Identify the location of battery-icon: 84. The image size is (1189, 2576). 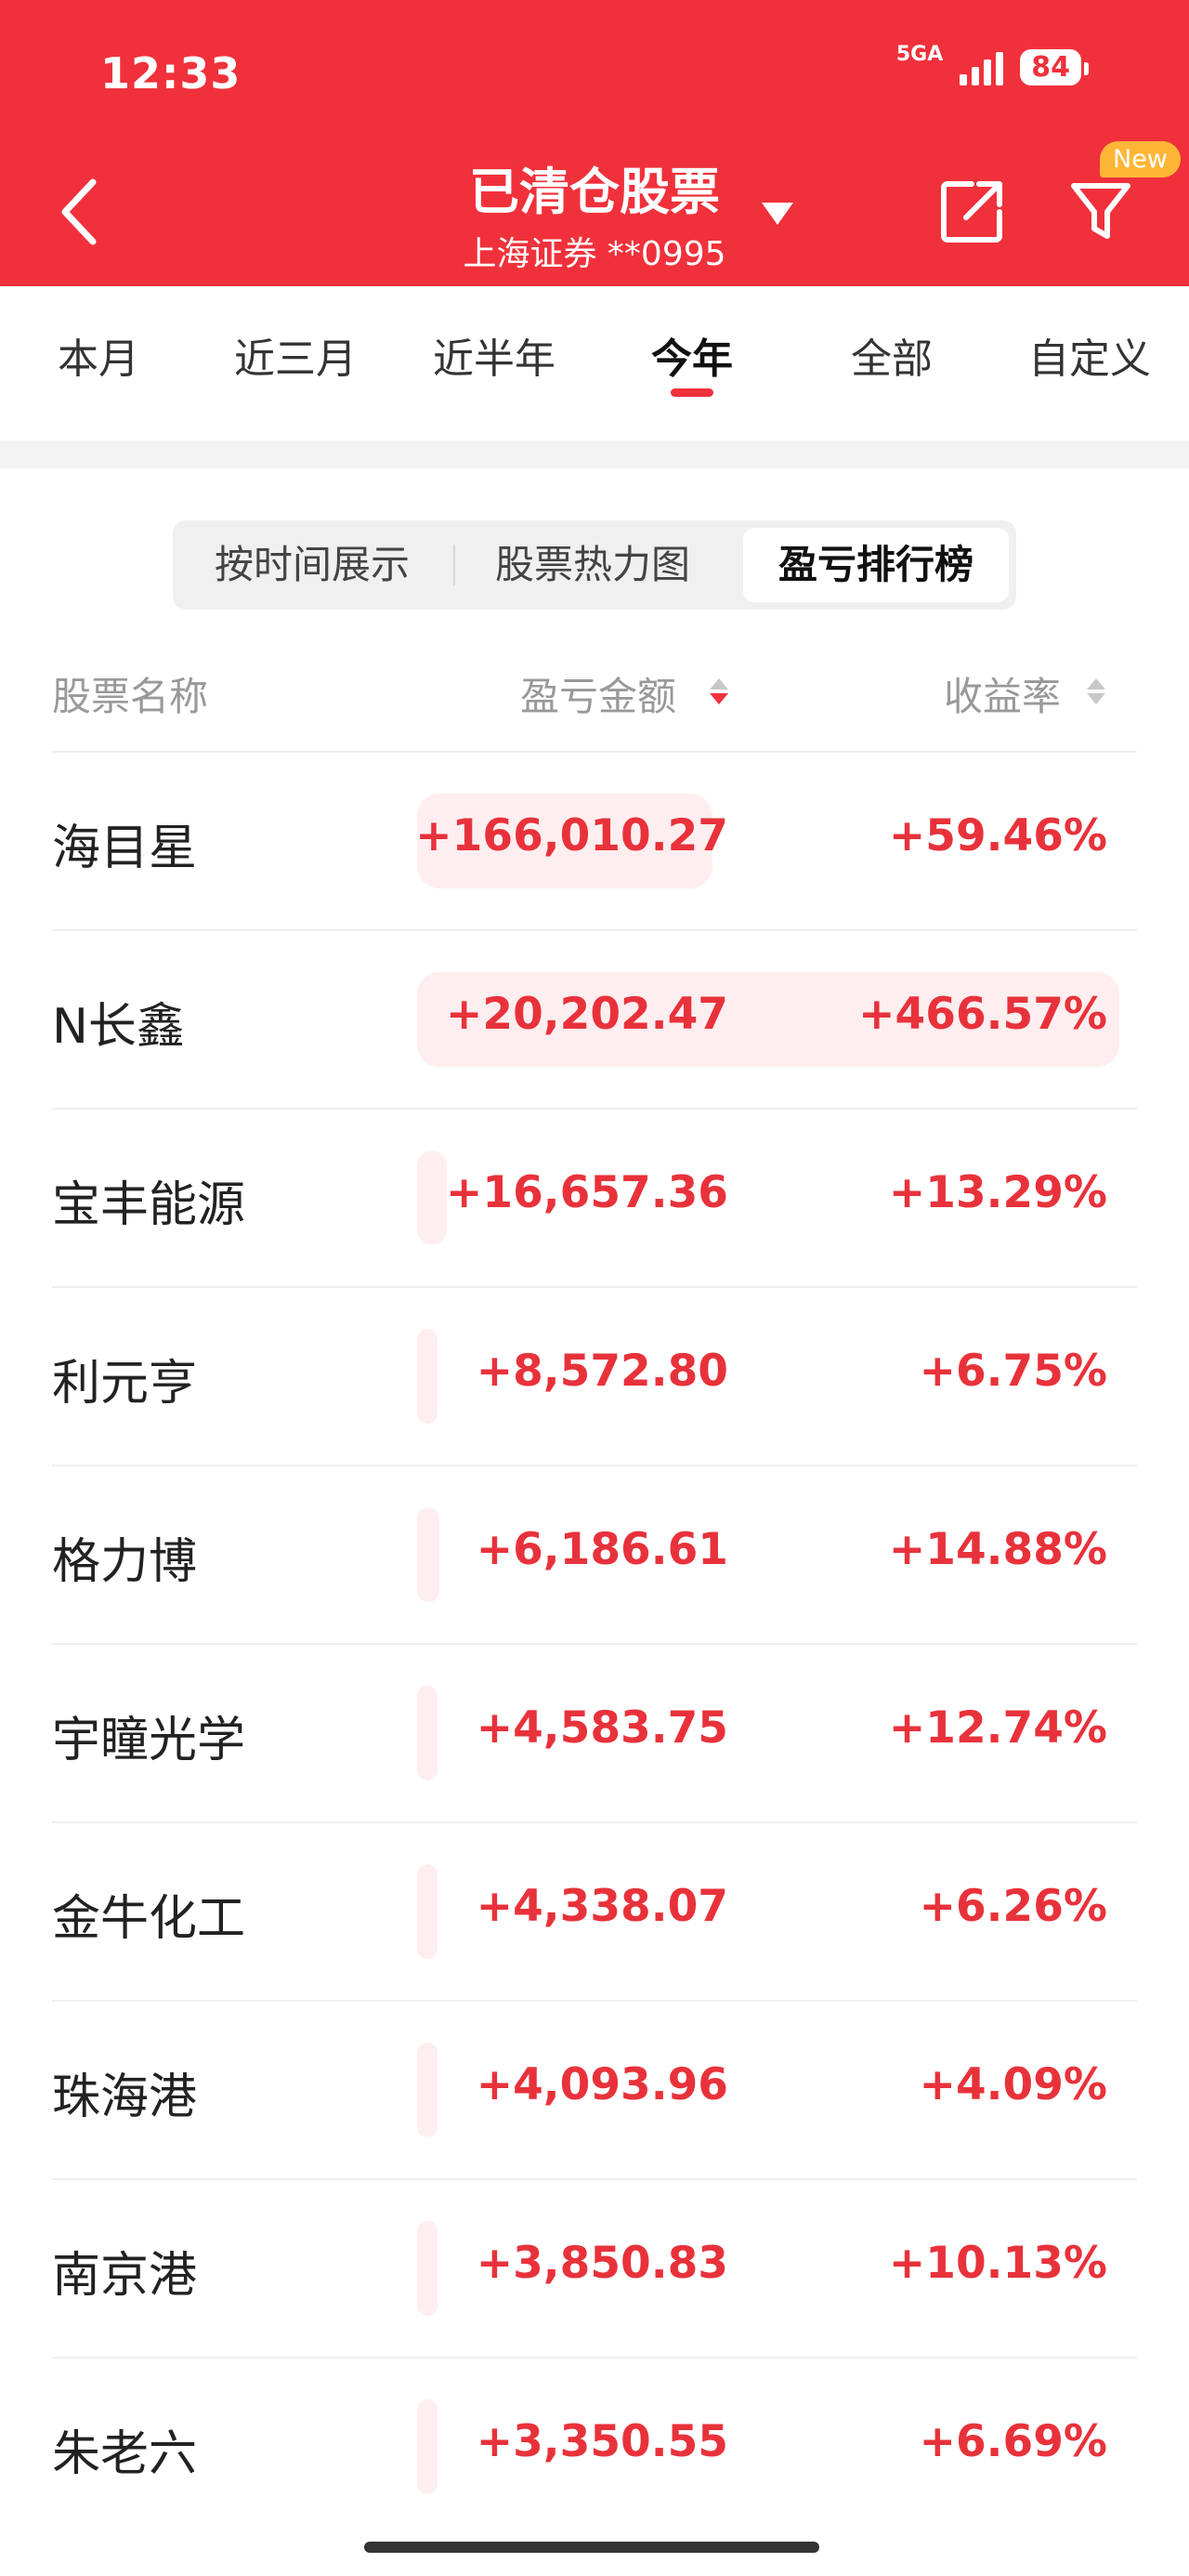
(1054, 66).